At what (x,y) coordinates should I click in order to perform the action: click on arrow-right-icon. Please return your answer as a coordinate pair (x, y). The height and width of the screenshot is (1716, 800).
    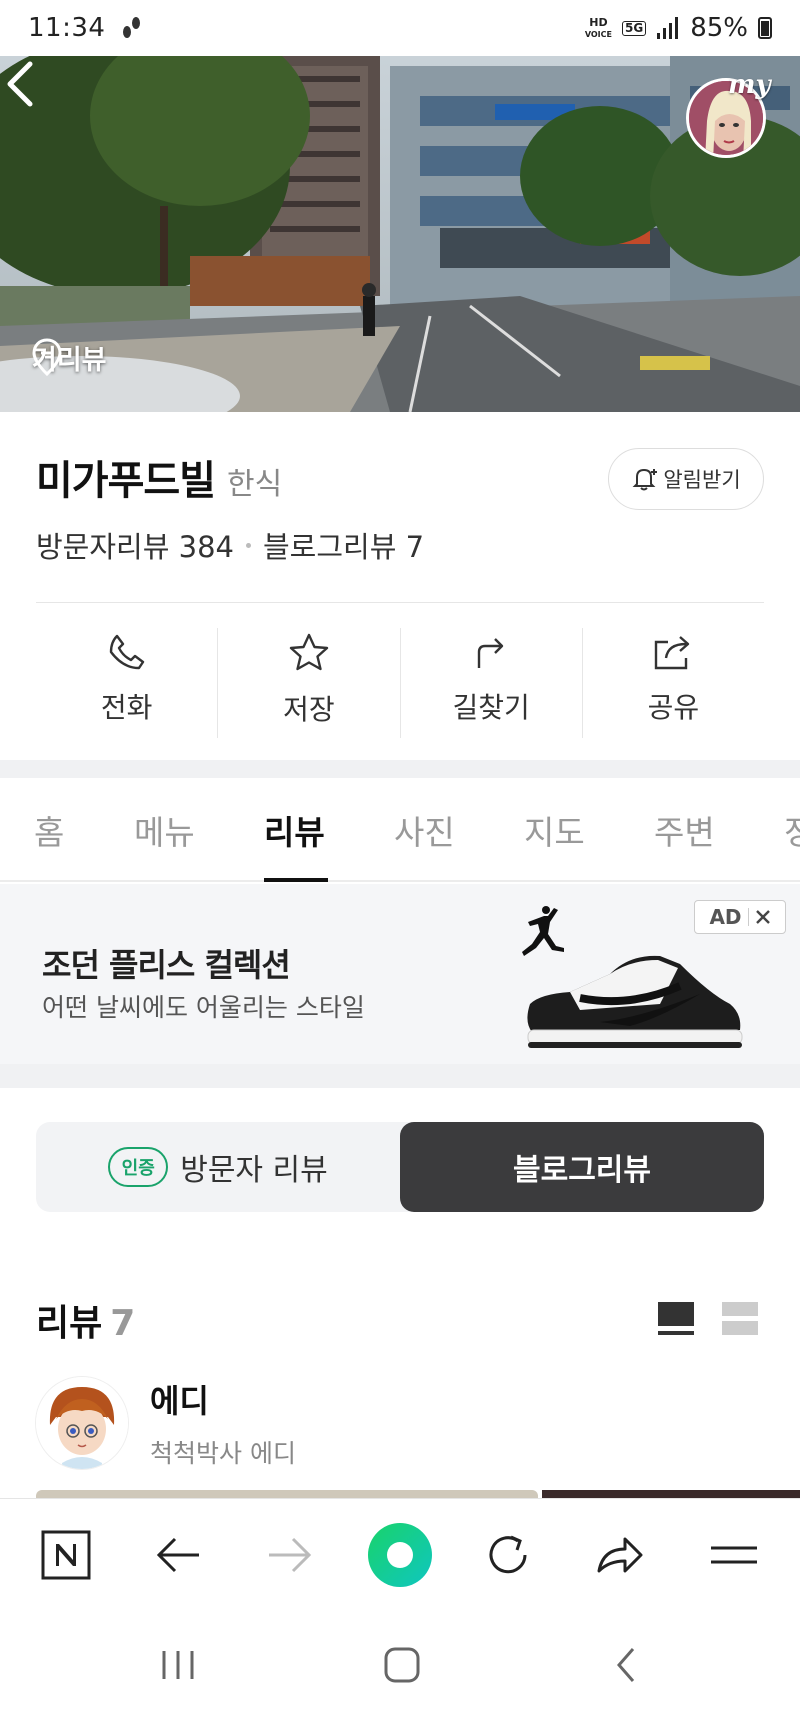
    Looking at the image, I should click on (290, 1555).